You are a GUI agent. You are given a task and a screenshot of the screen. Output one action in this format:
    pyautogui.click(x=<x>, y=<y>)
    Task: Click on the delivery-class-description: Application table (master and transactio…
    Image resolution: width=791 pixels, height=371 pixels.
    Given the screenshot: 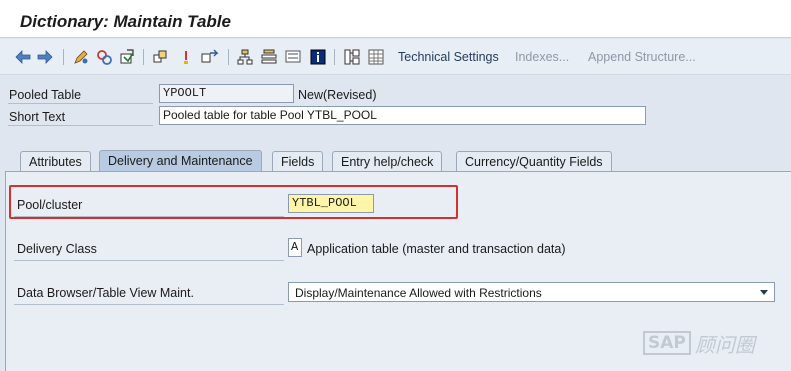 What is the action you would take?
    pyautogui.click(x=436, y=249)
    